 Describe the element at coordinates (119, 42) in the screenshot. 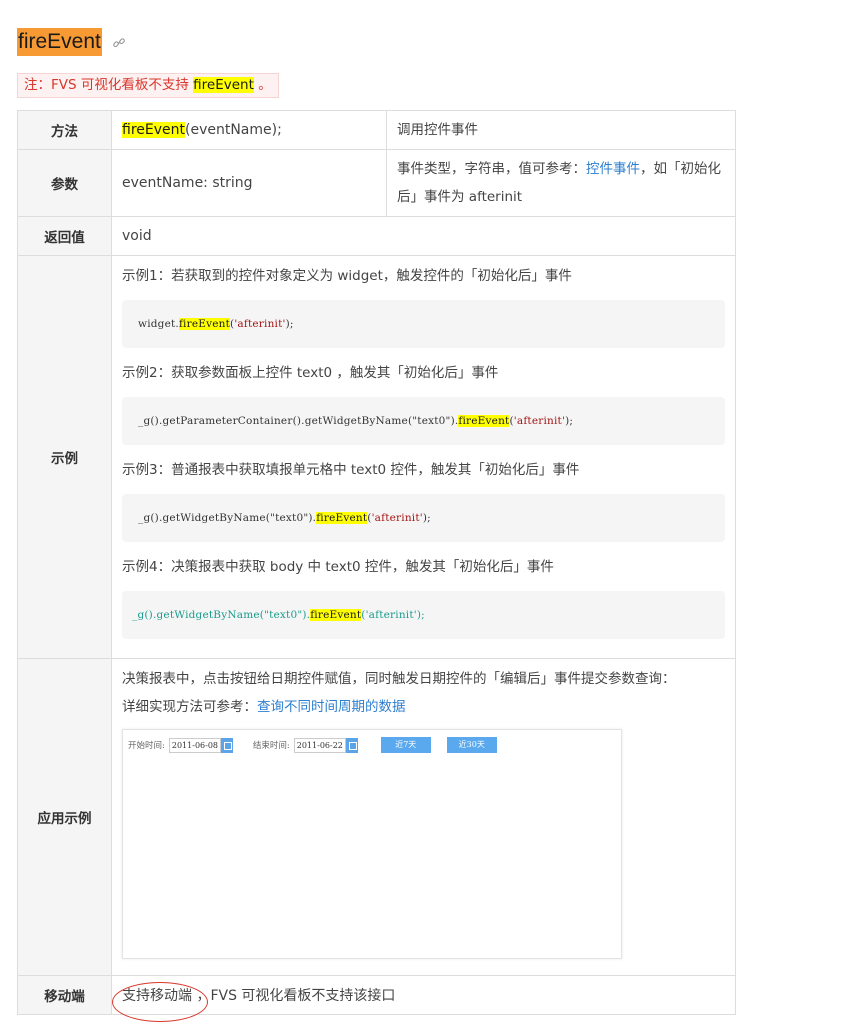

I see `anchor-link-icon` at that location.